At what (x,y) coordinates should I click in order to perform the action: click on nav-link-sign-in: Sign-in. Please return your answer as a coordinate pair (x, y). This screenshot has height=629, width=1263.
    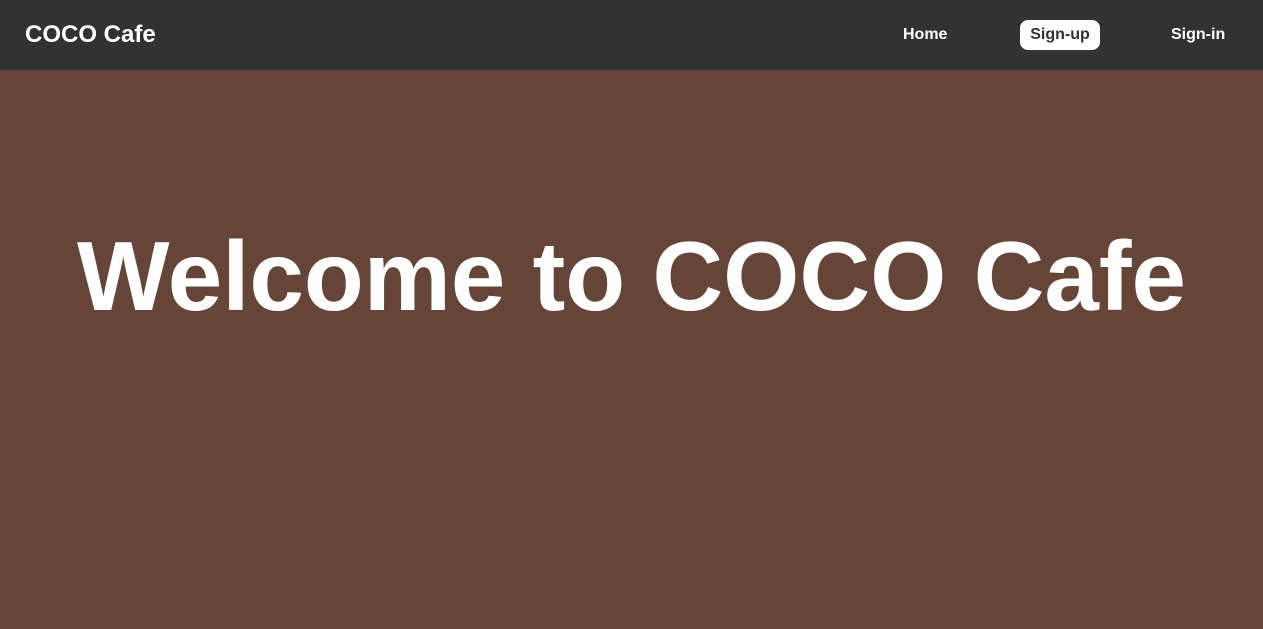
    Looking at the image, I should click on (1198, 35).